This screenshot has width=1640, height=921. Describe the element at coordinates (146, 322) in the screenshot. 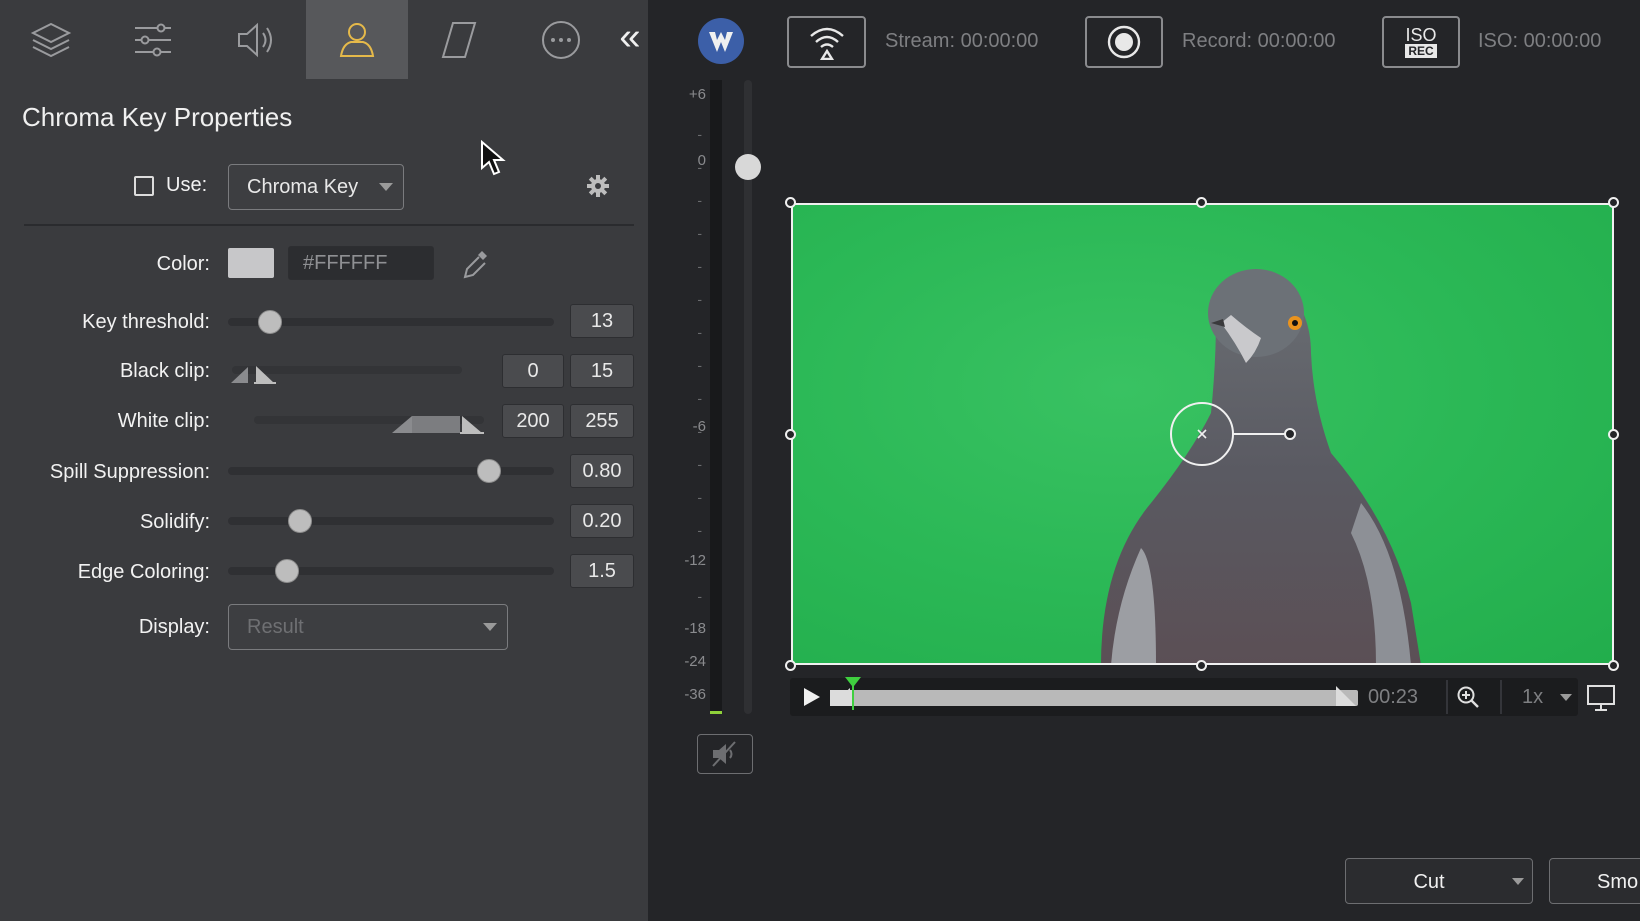

I see `key-threshold-label: Key threshold:` at that location.